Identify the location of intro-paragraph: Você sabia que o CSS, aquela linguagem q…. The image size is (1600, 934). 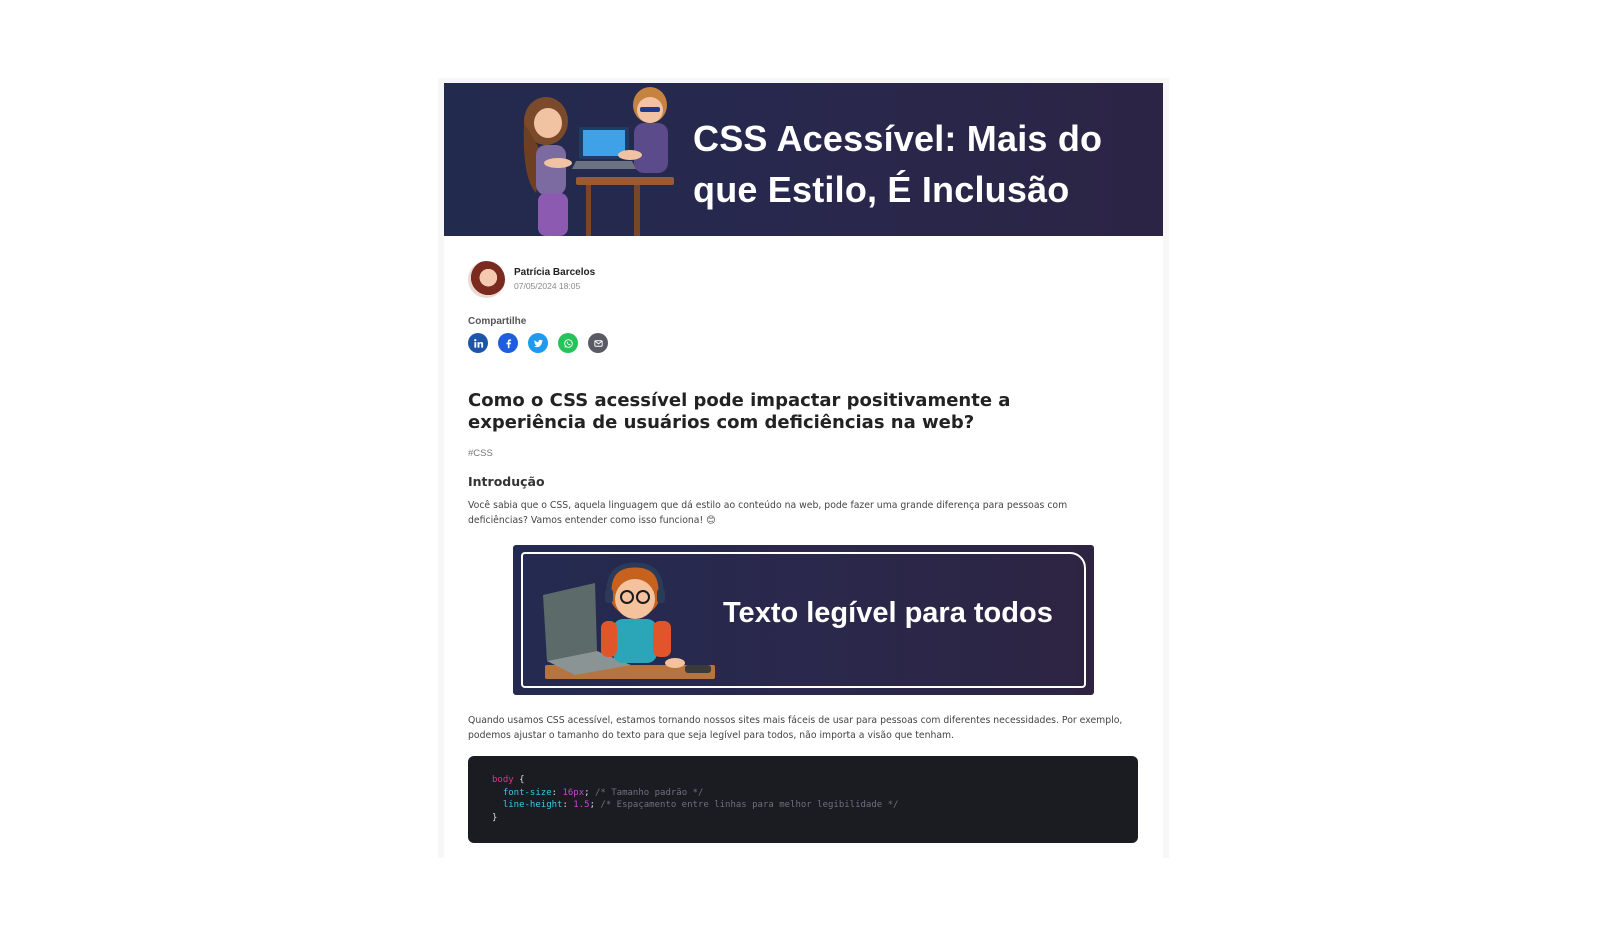
(768, 513).